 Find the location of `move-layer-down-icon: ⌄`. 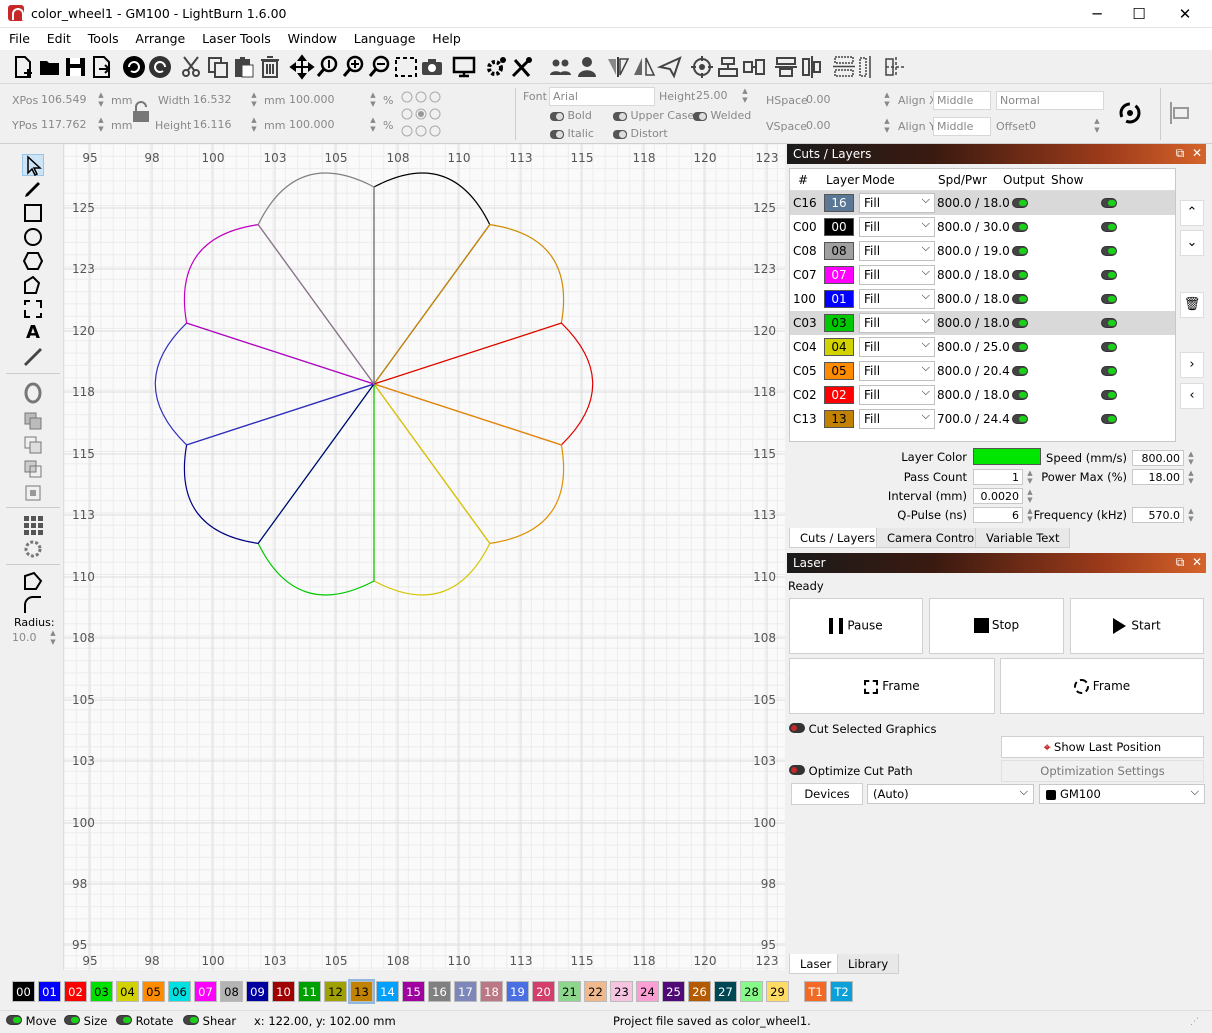

move-layer-down-icon: ⌄ is located at coordinates (1192, 243).